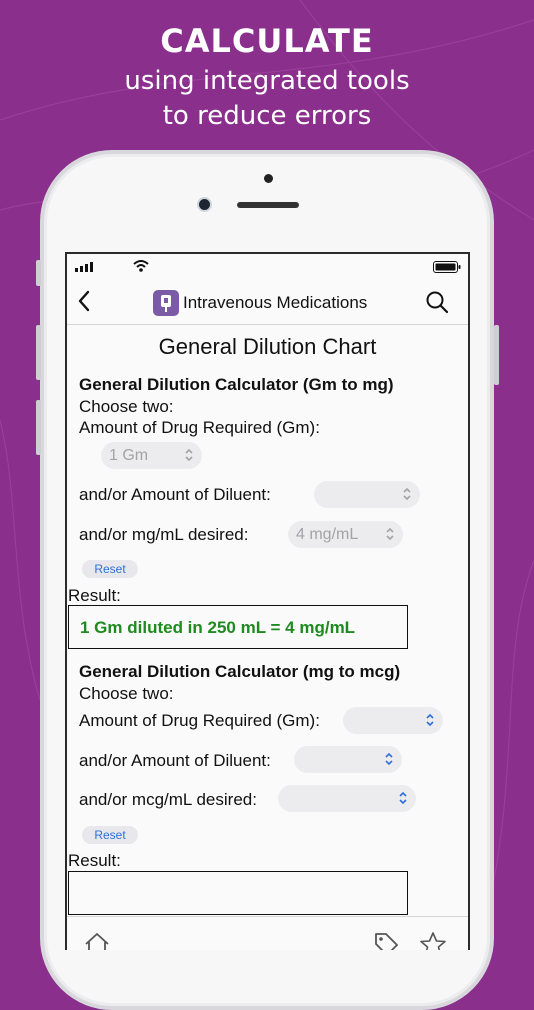 This screenshot has width=534, height=1010. I want to click on calc2-desired-select, so click(347, 798).